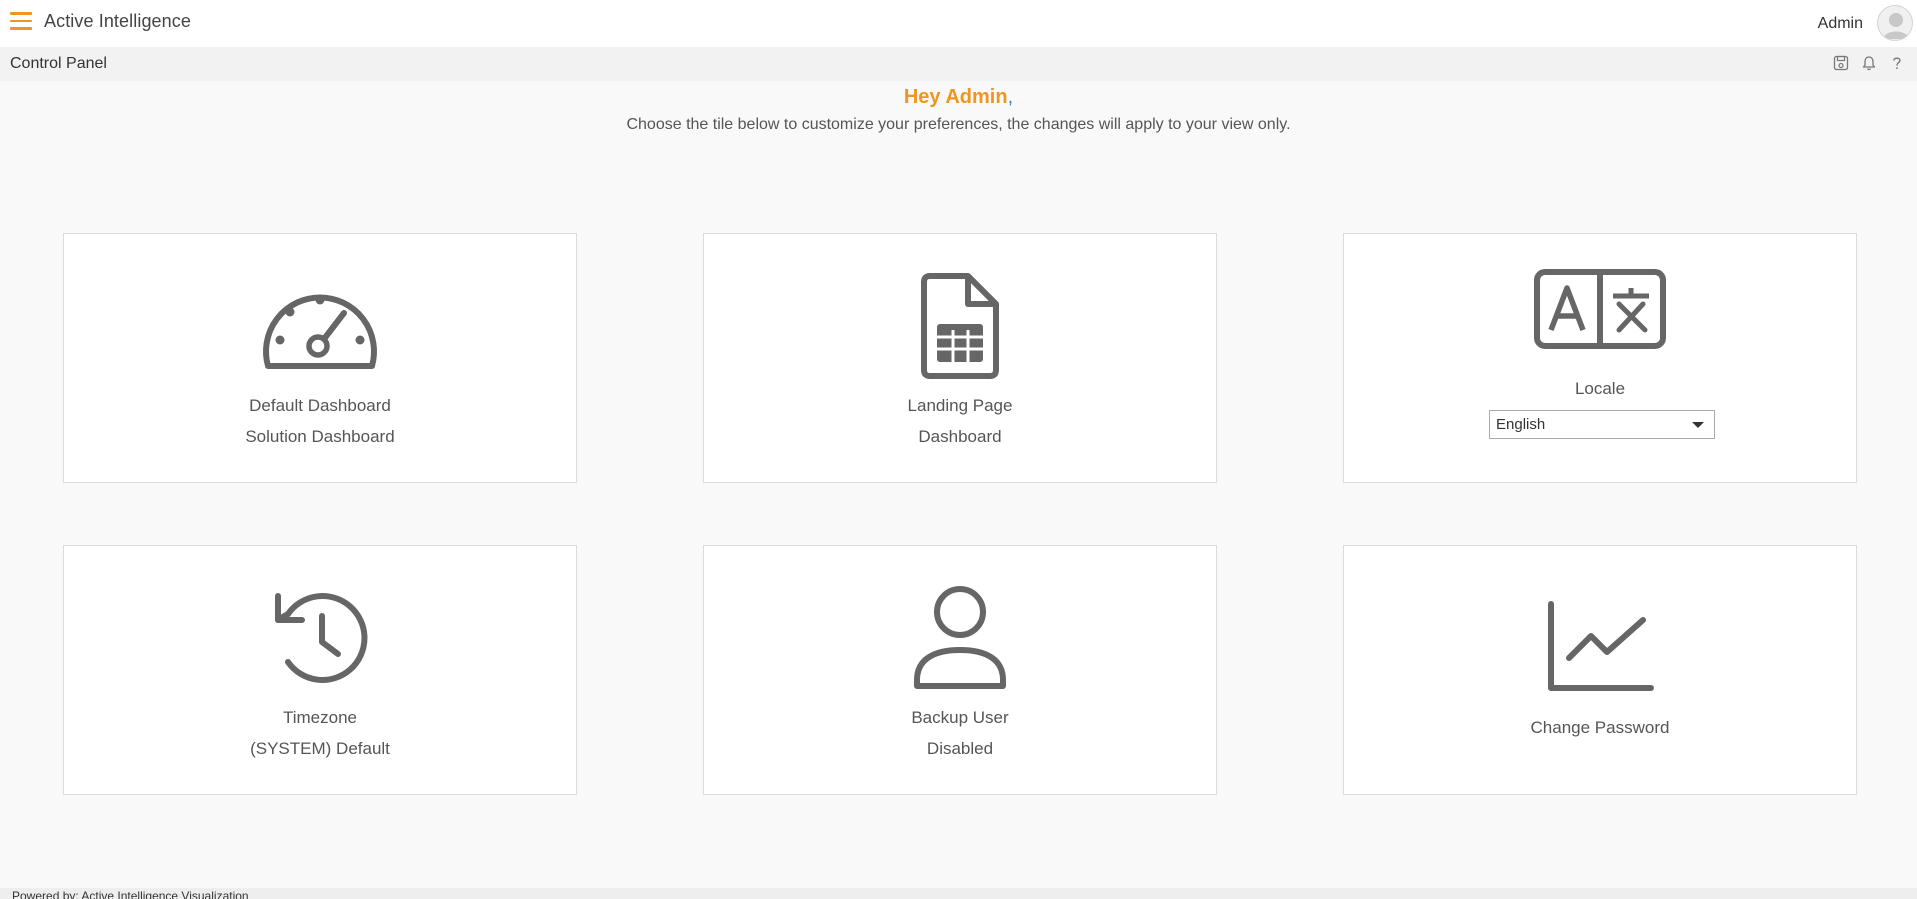 The image size is (1917, 899). I want to click on tile-change-password: Change Password, so click(1600, 670).